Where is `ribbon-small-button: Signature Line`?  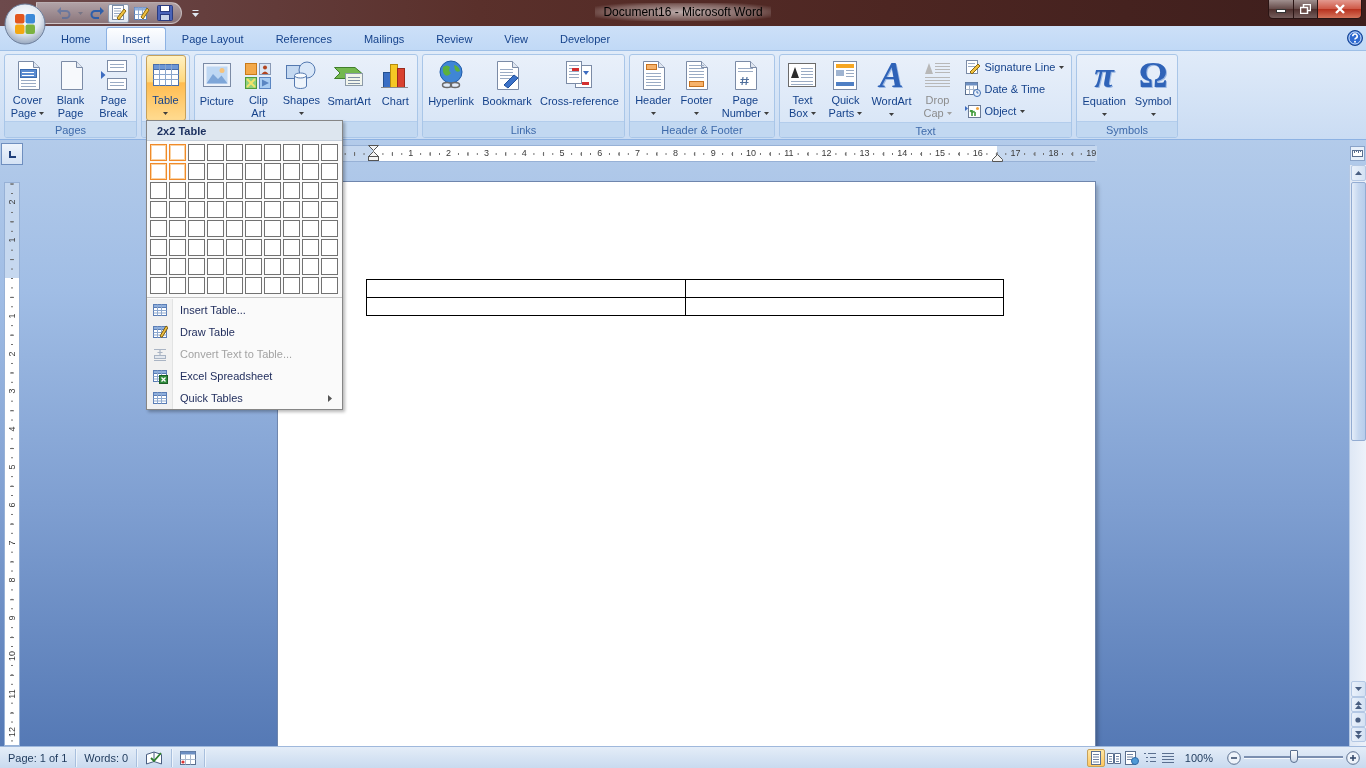 ribbon-small-button: Signature Line is located at coordinates (1014, 67).